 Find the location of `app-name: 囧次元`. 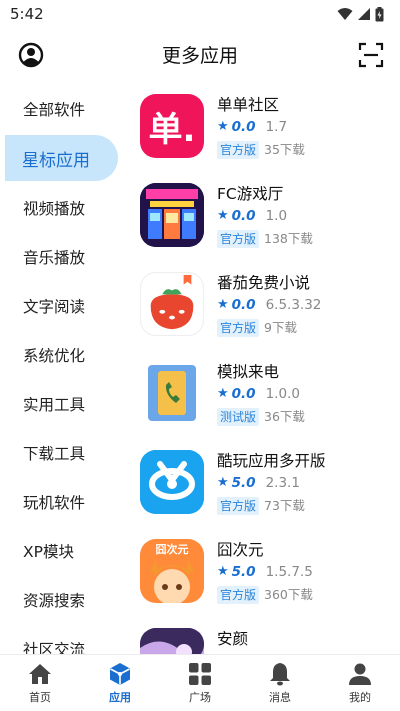

app-name: 囧次元 is located at coordinates (240, 550).